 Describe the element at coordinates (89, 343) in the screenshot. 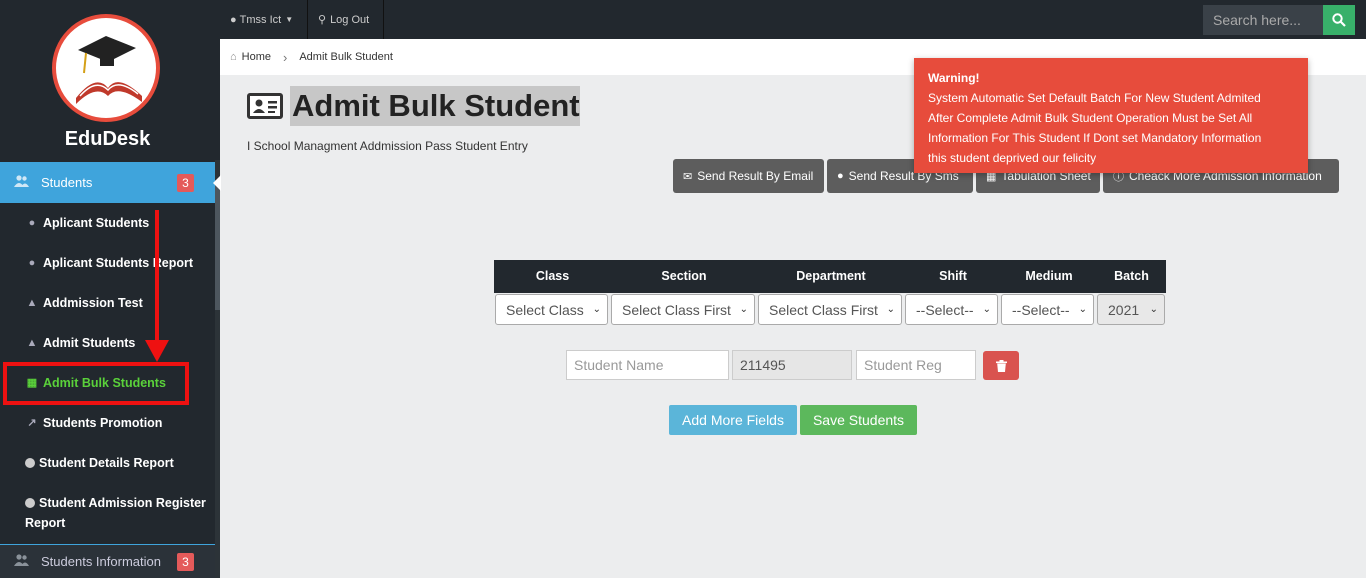

I see `sidebar-item-label: Admit Students` at that location.